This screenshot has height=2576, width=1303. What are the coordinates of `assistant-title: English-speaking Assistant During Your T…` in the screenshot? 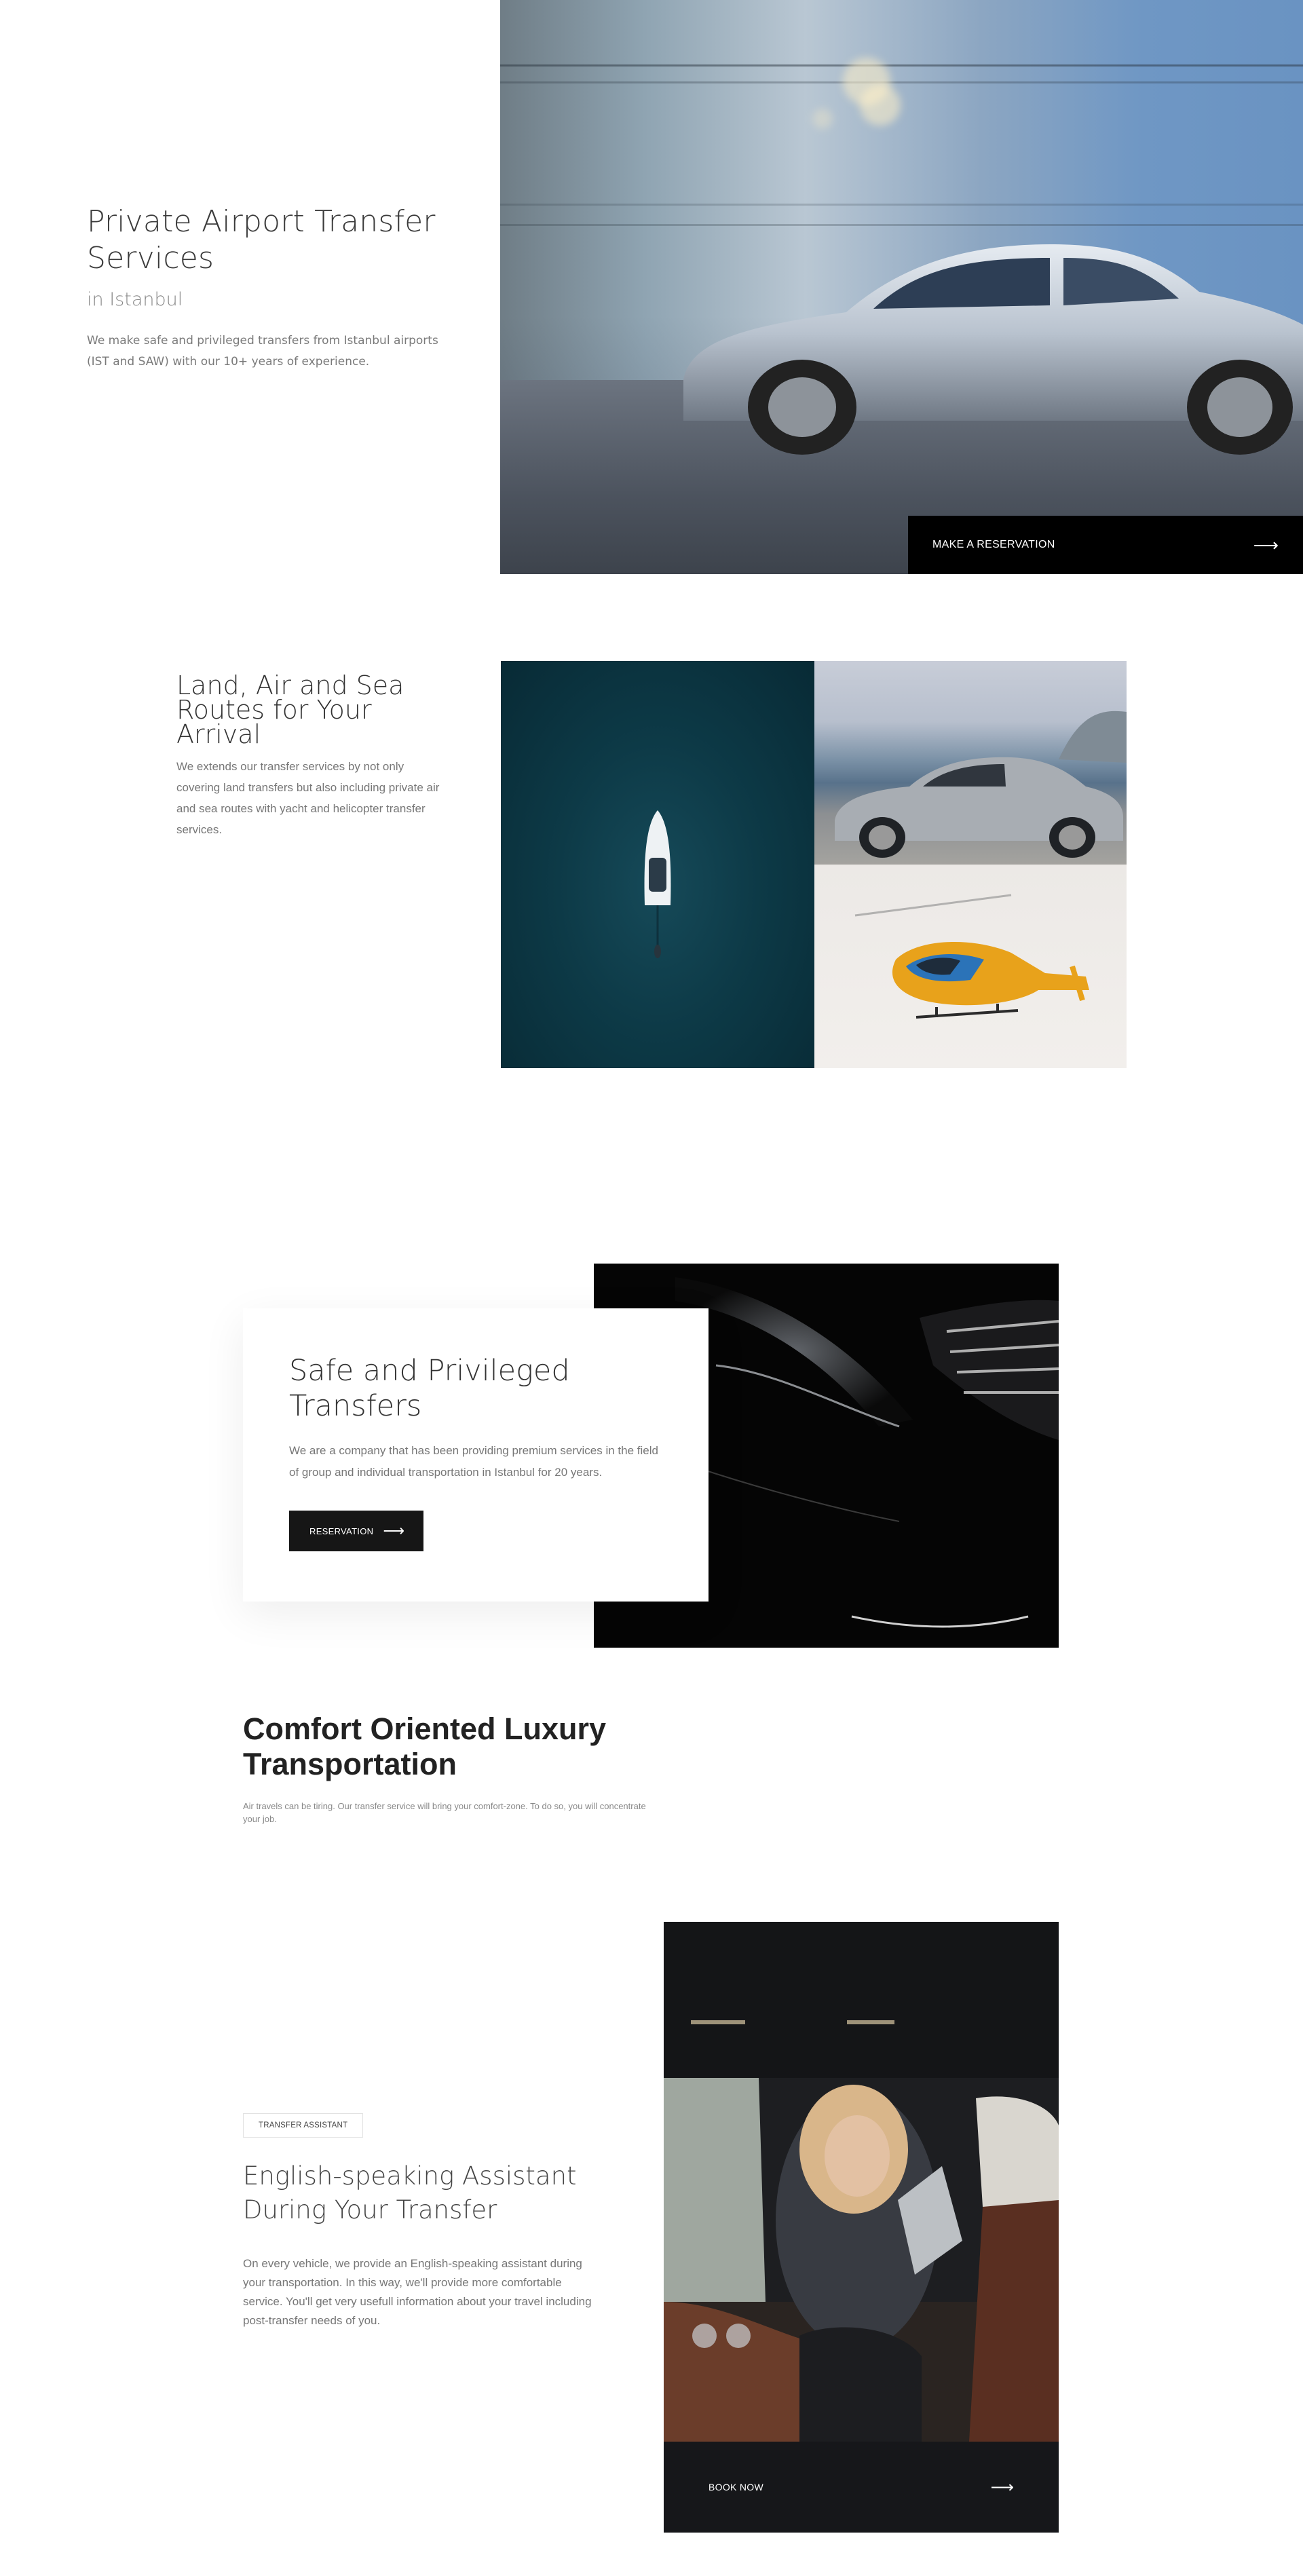 It's located at (410, 2192).